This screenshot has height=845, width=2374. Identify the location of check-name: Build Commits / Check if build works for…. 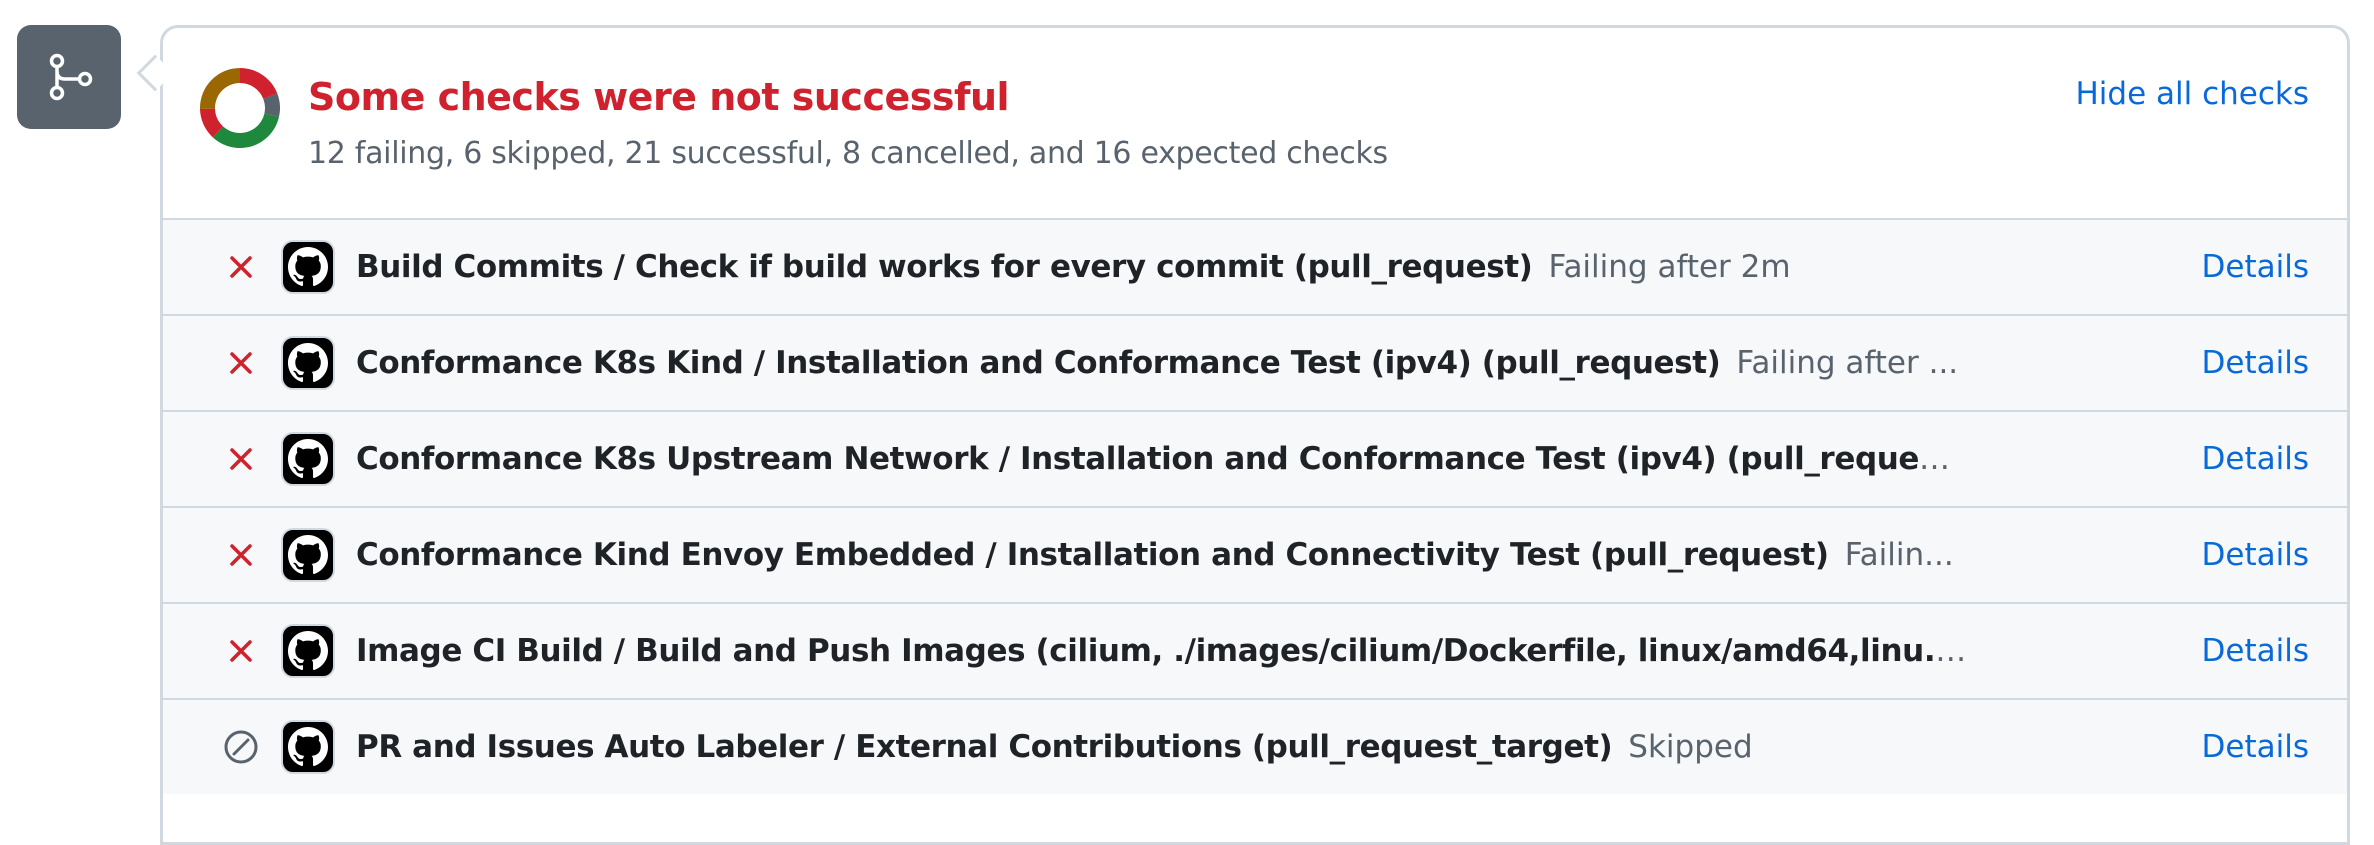
(944, 267).